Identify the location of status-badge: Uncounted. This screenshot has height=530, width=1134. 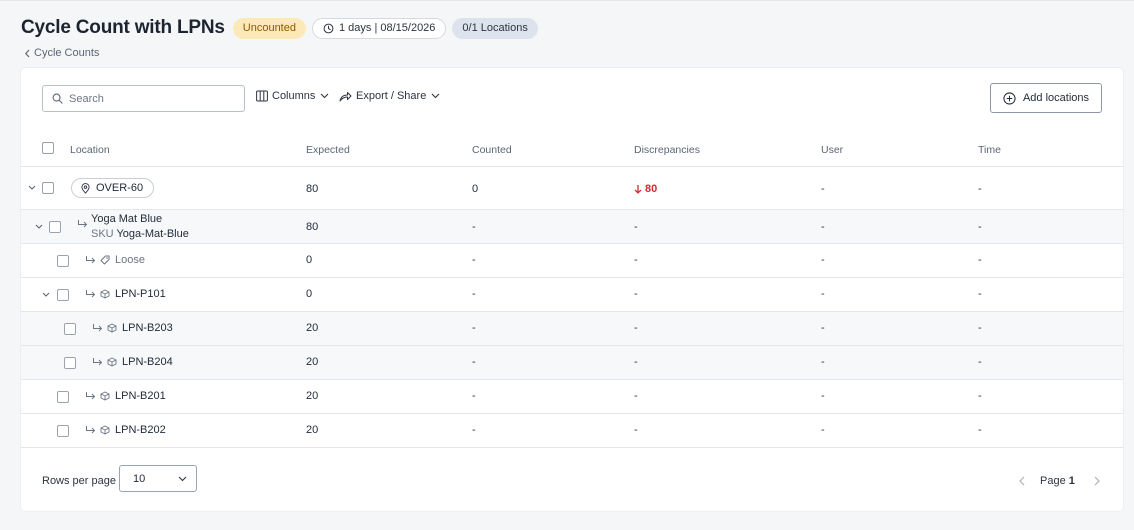
(269, 28).